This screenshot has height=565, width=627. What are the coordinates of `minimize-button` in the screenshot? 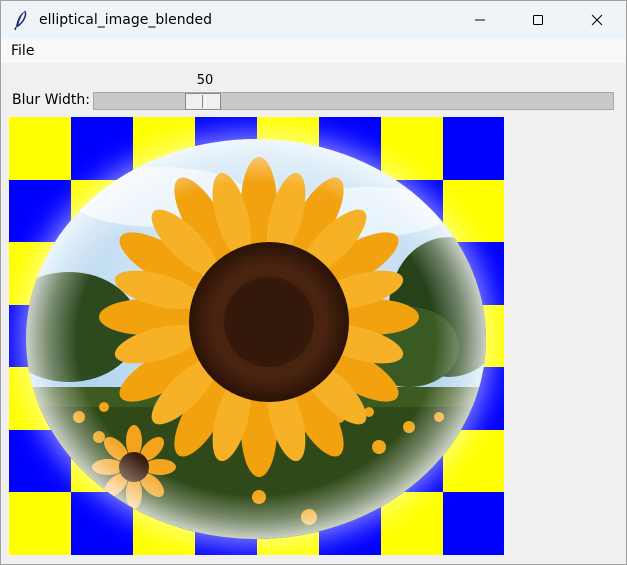 It's located at (480, 20).